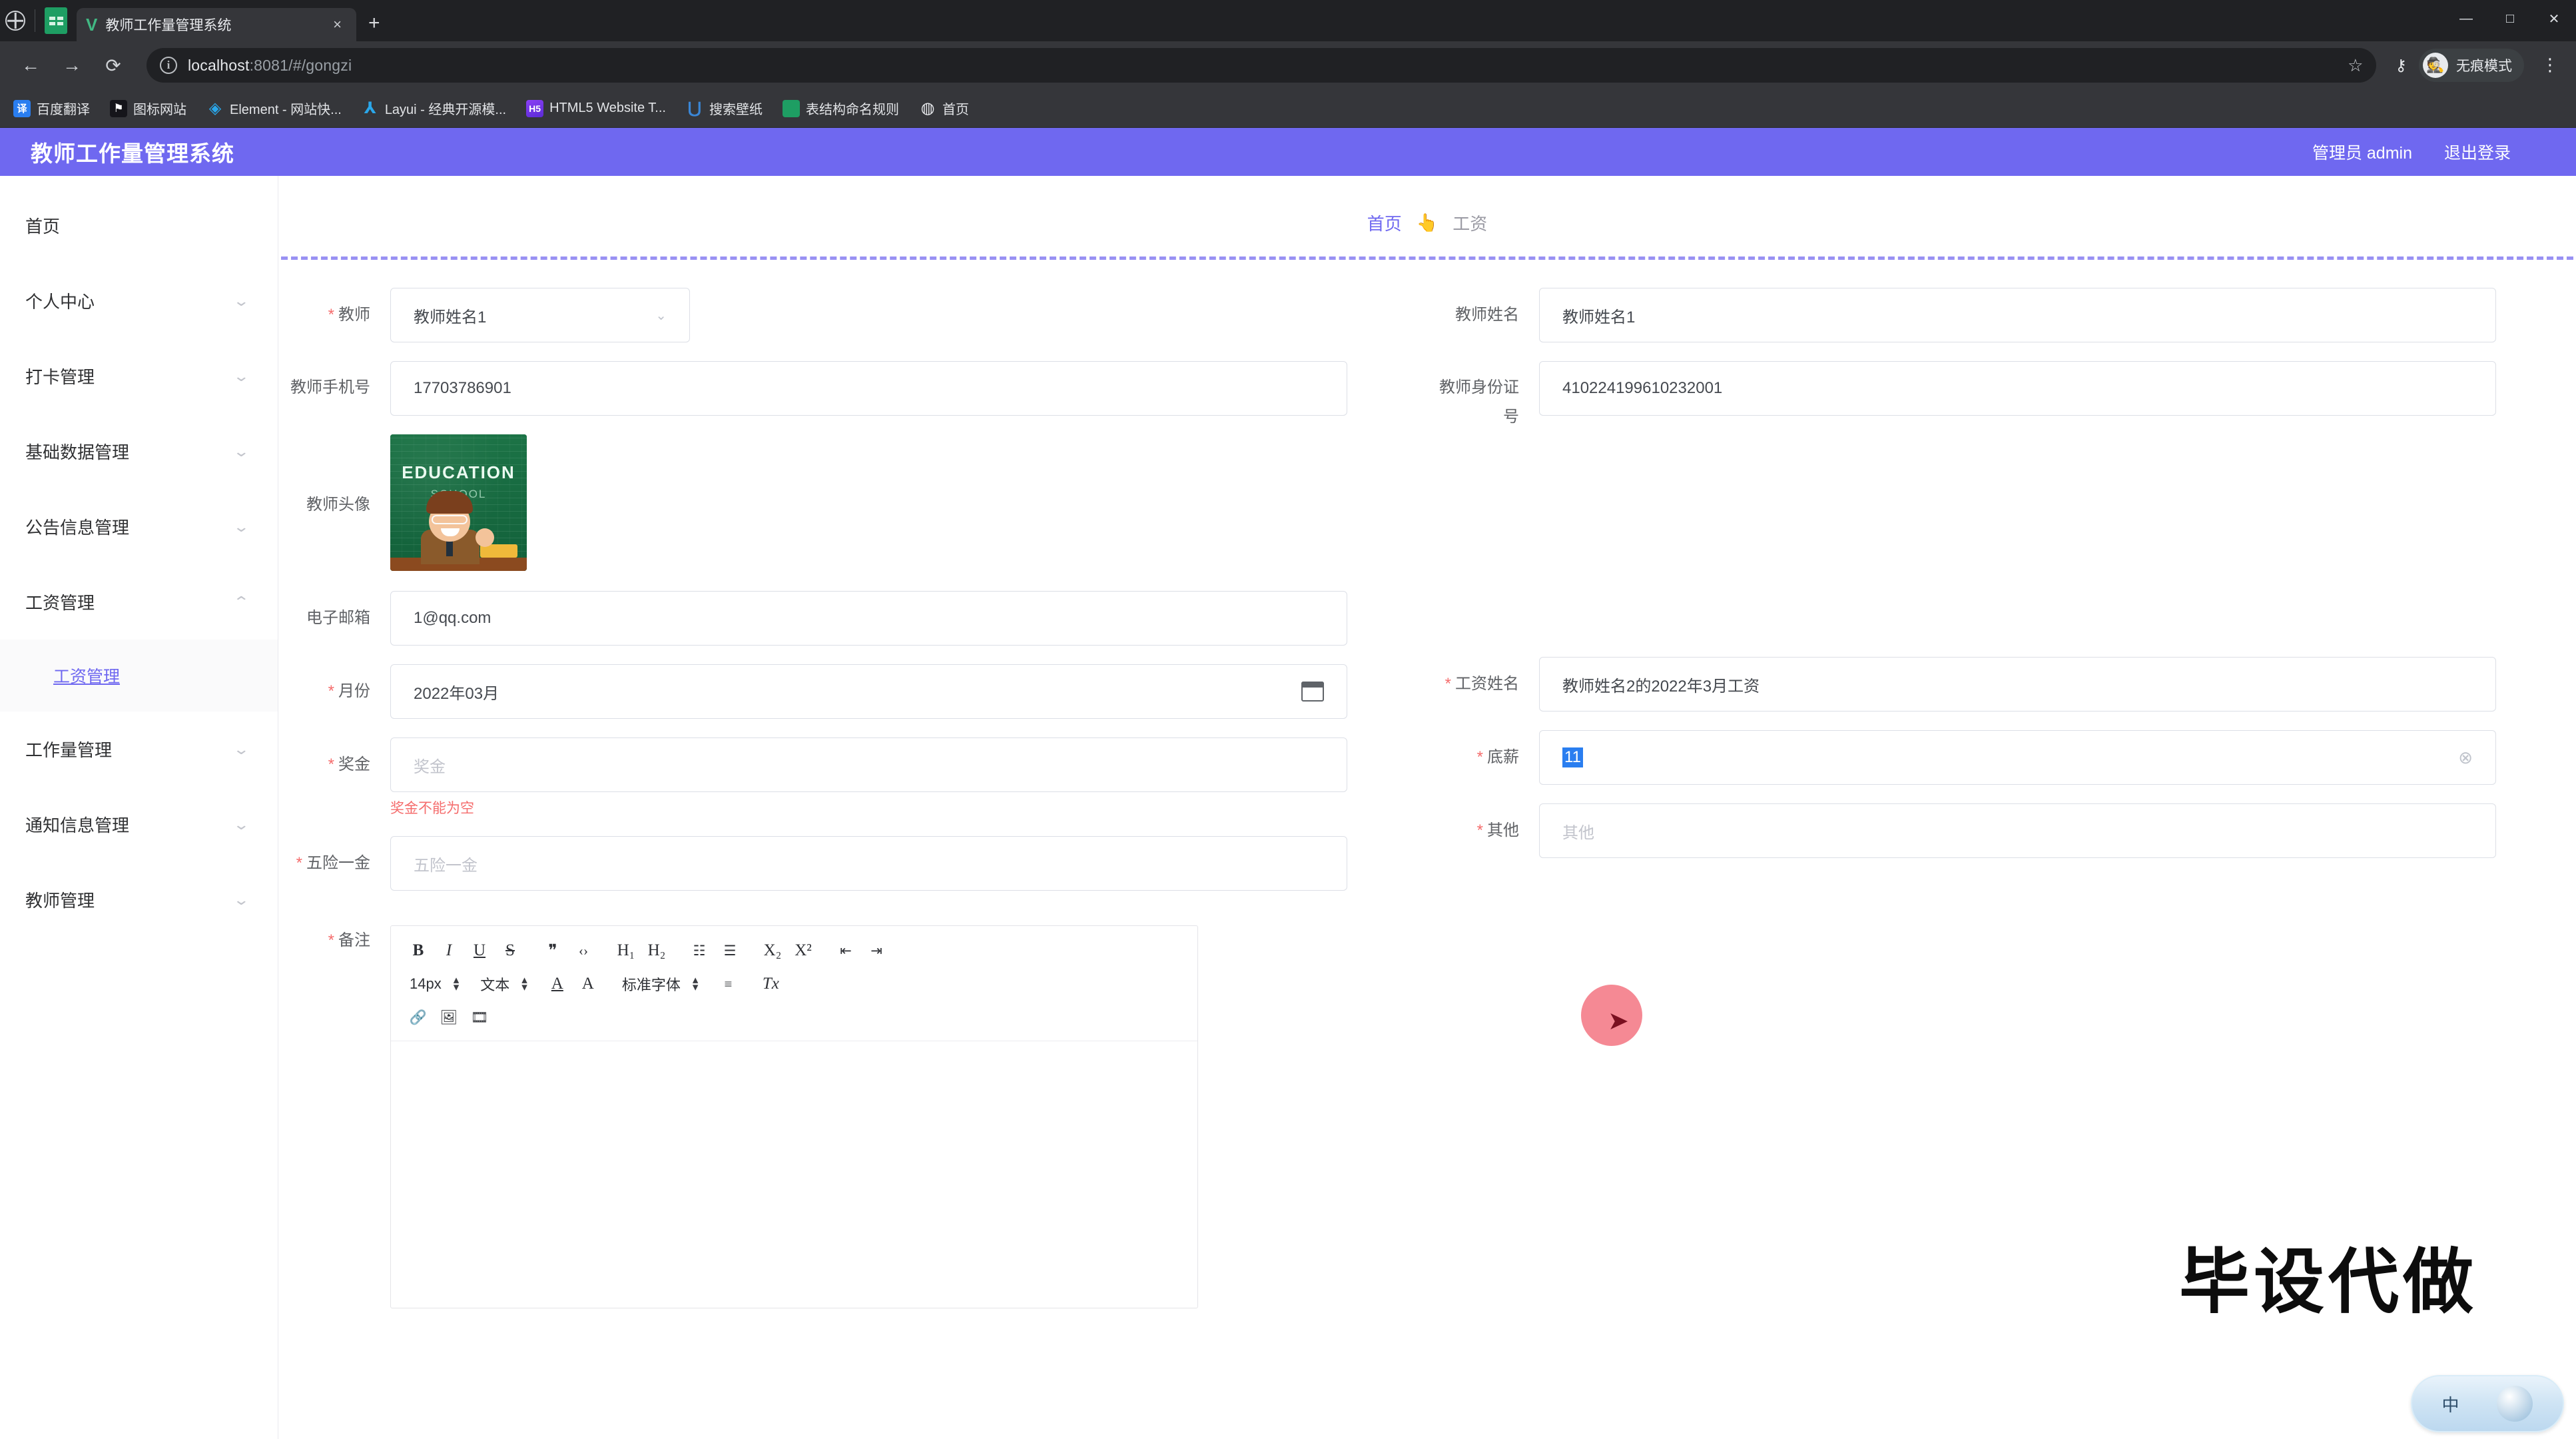  I want to click on code-icon: ‹›, so click(583, 950).